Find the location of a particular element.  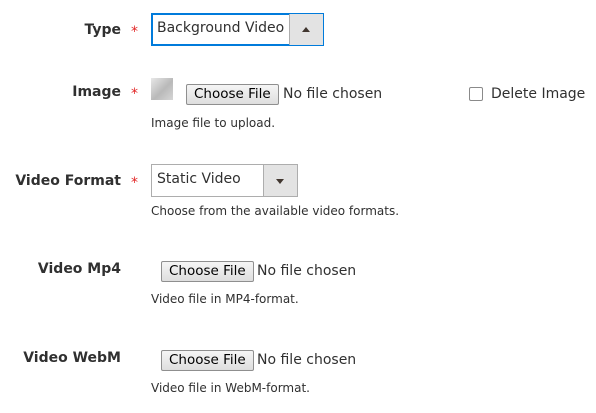

chevron-down-icon is located at coordinates (280, 181).